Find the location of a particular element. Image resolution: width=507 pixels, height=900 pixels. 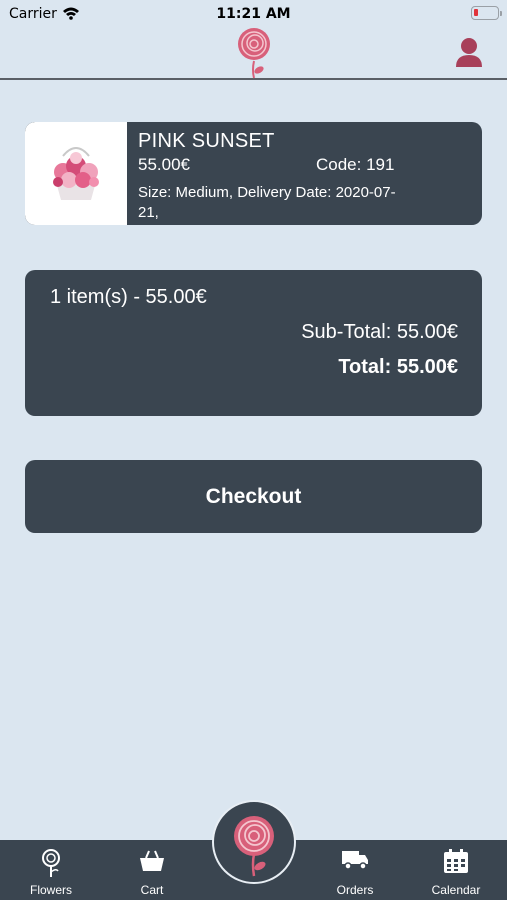

tab-label: Orders is located at coordinates (355, 890).